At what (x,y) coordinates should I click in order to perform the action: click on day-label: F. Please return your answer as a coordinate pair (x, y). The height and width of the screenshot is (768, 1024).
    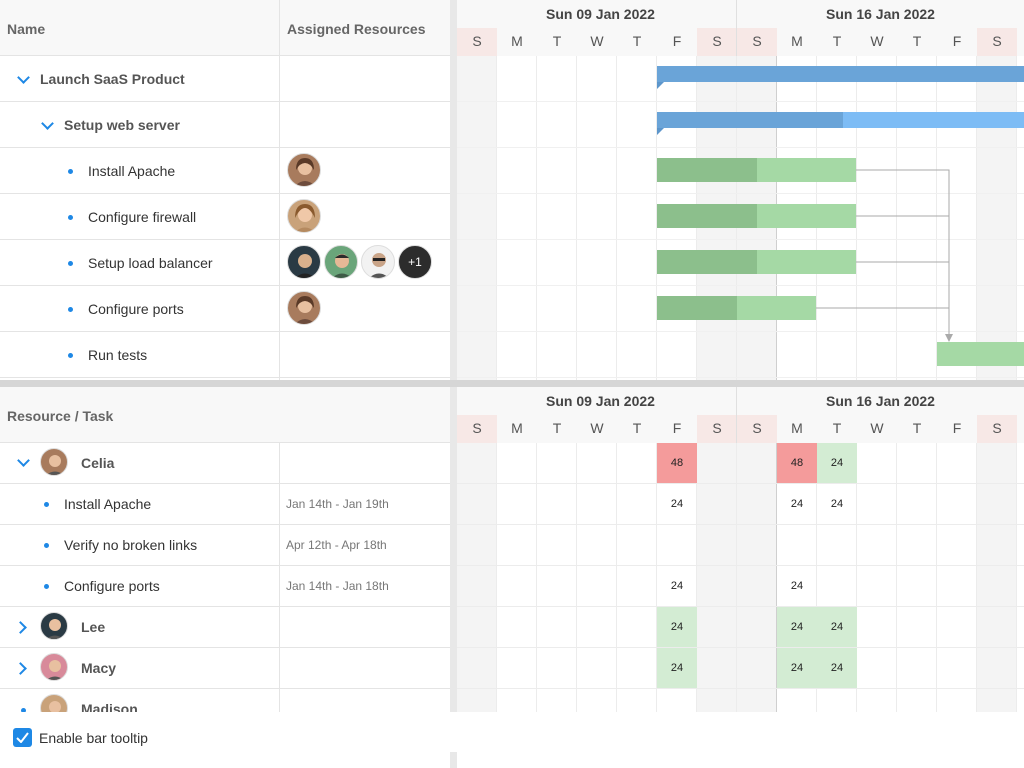
    Looking at the image, I should click on (957, 428).